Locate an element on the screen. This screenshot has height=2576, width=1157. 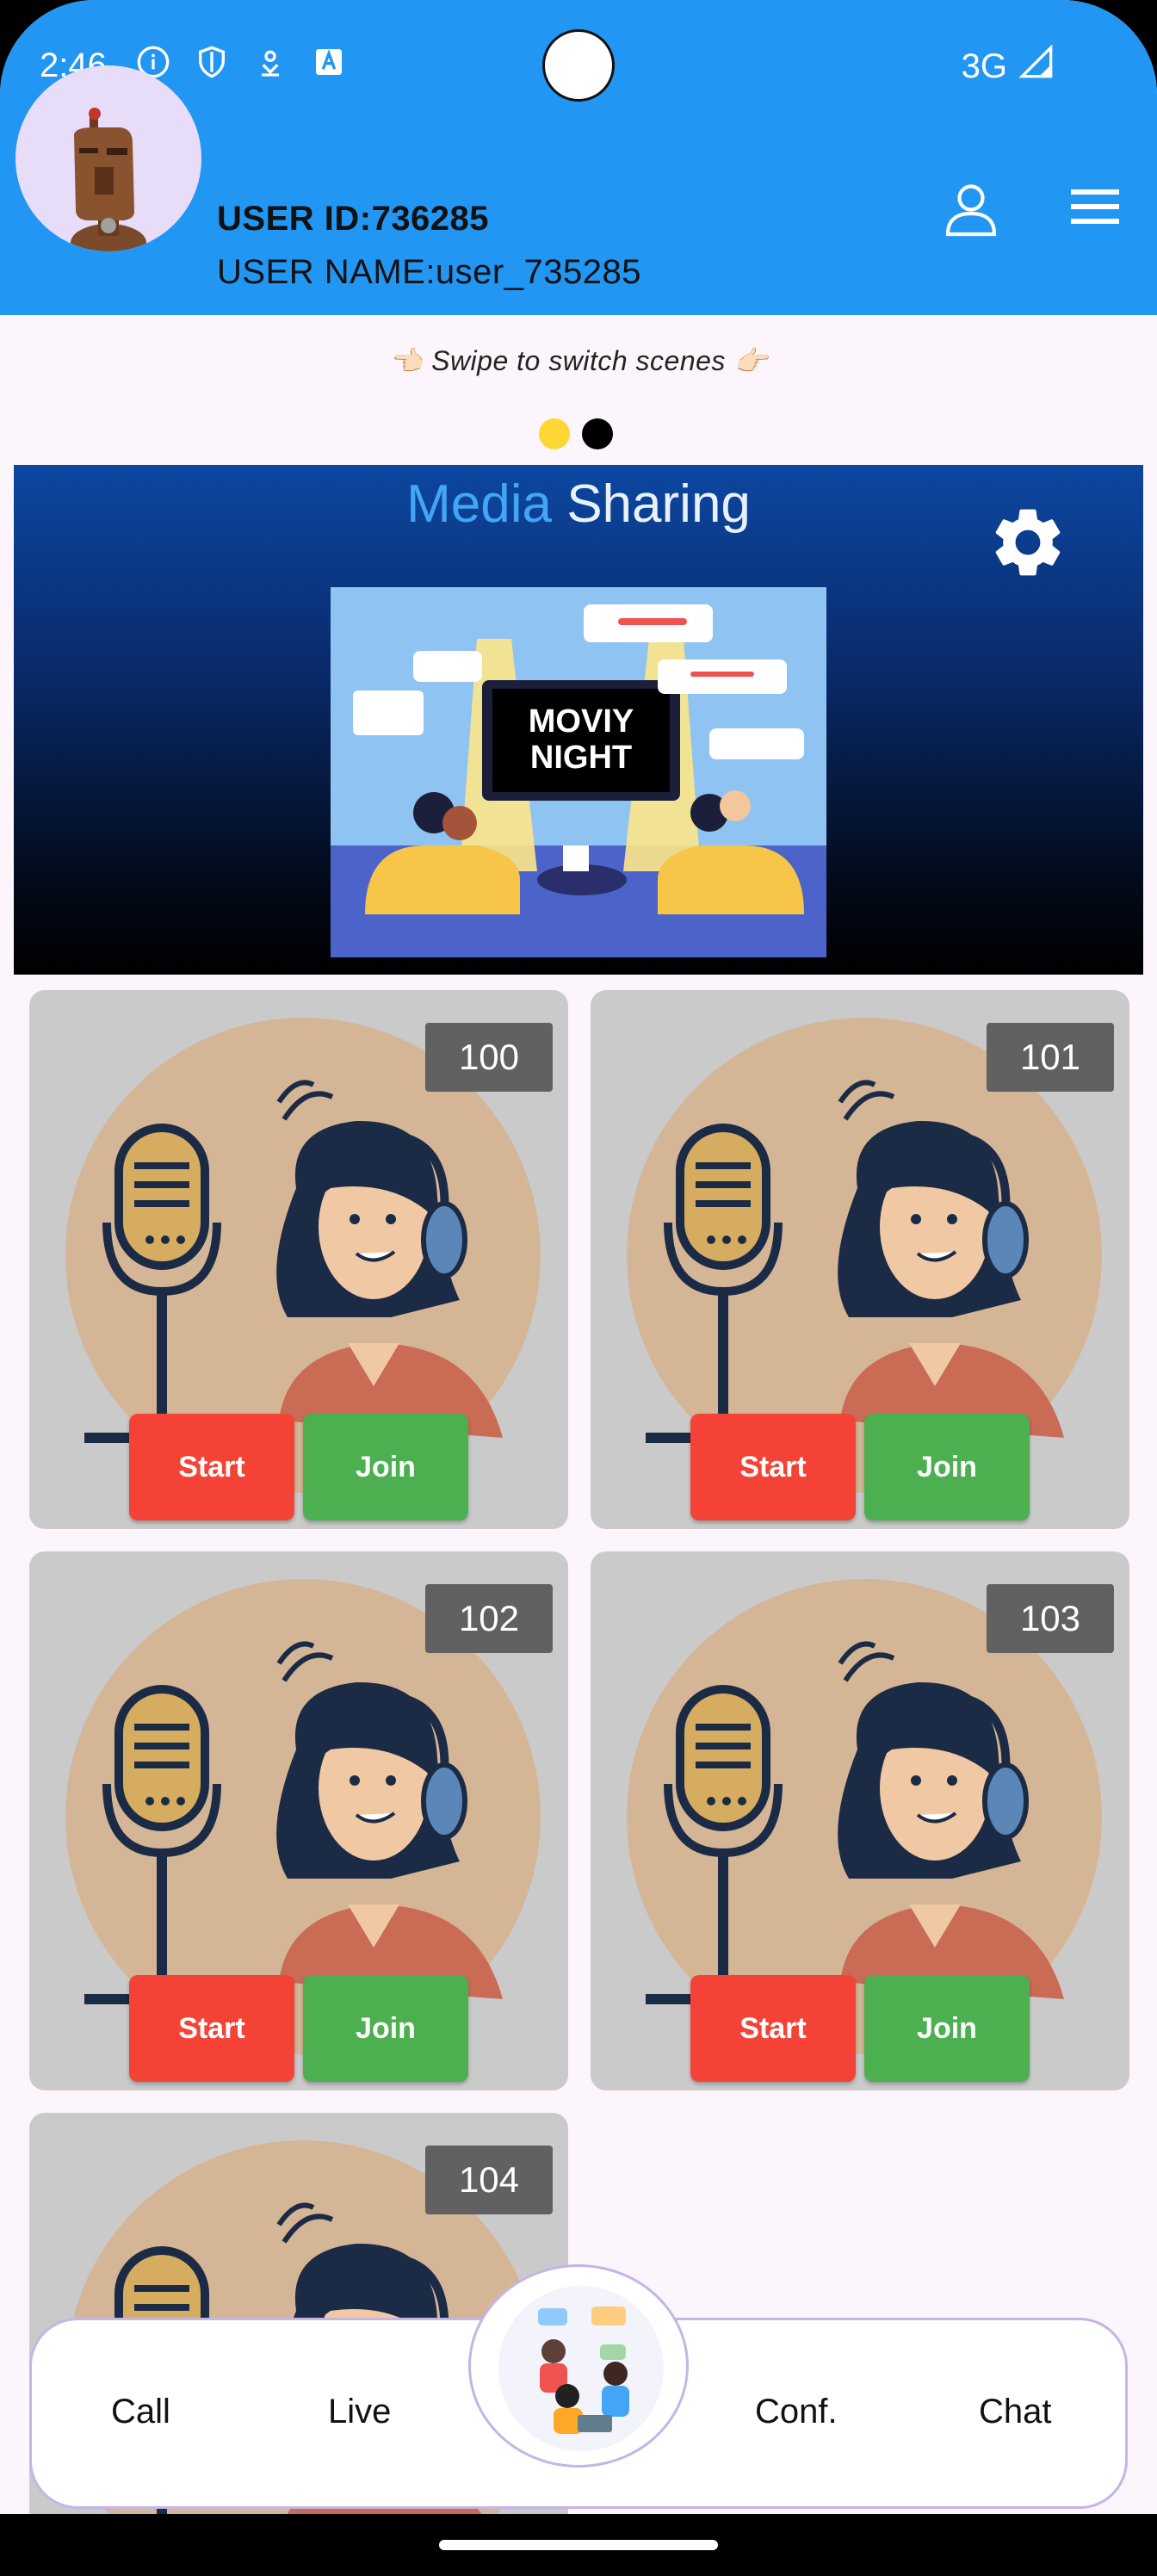
room-number: 100 is located at coordinates (489, 1057).